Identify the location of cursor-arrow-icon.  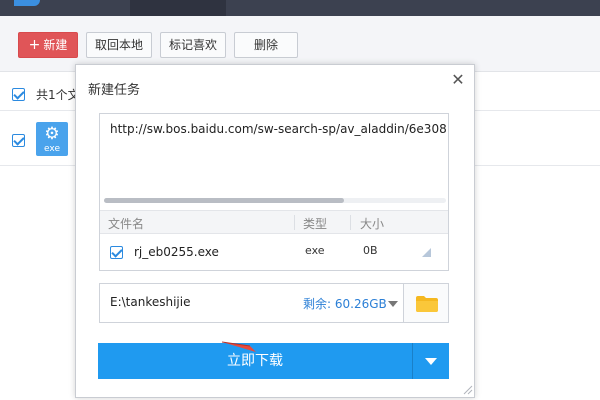
(238, 346).